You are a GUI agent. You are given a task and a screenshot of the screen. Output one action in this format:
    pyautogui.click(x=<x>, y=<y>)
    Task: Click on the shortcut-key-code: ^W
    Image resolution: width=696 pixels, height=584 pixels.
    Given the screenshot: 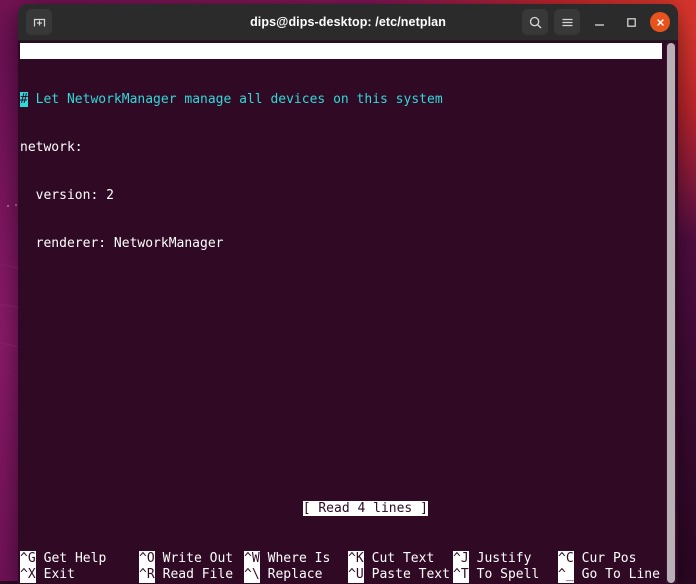 What is the action you would take?
    pyautogui.click(x=252, y=559)
    